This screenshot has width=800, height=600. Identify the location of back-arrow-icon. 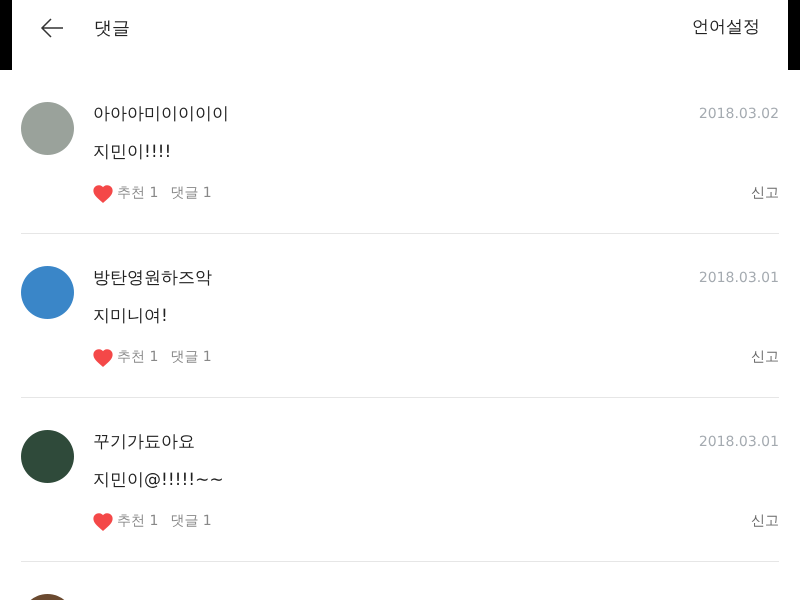
(52, 28).